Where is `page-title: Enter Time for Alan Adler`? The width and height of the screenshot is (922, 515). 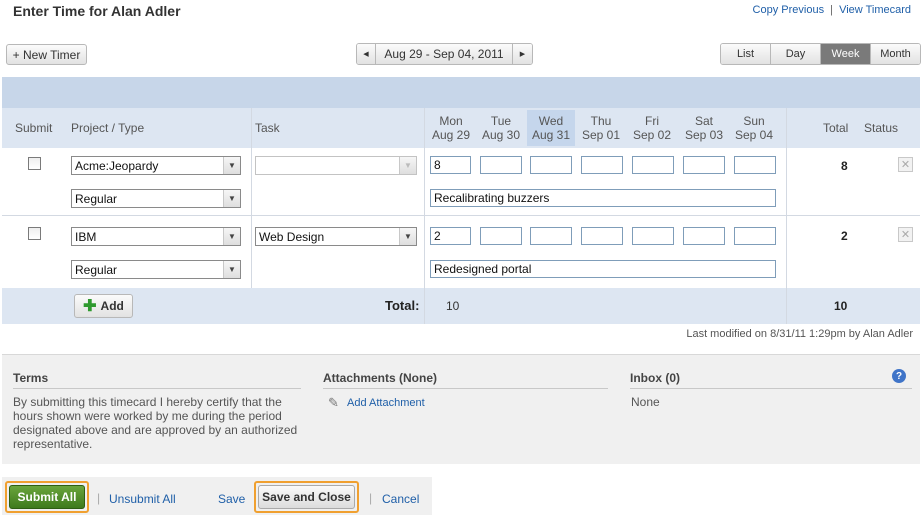 page-title: Enter Time for Alan Adler is located at coordinates (97, 11).